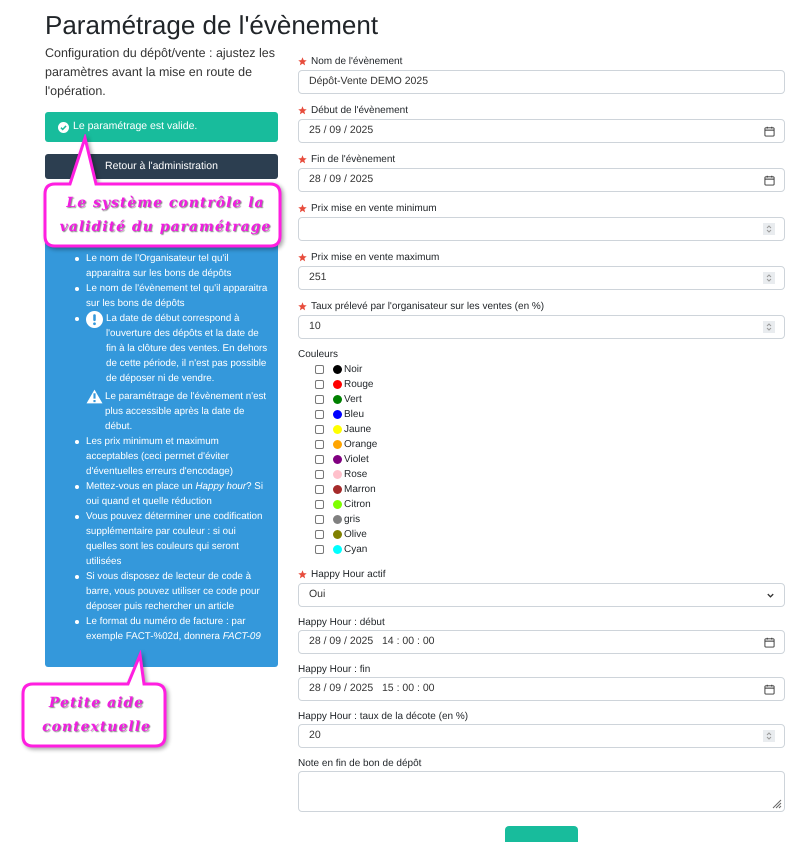 The height and width of the screenshot is (842, 811). Describe the element at coordinates (354, 415) in the screenshot. I see `color-label: Bleu` at that location.